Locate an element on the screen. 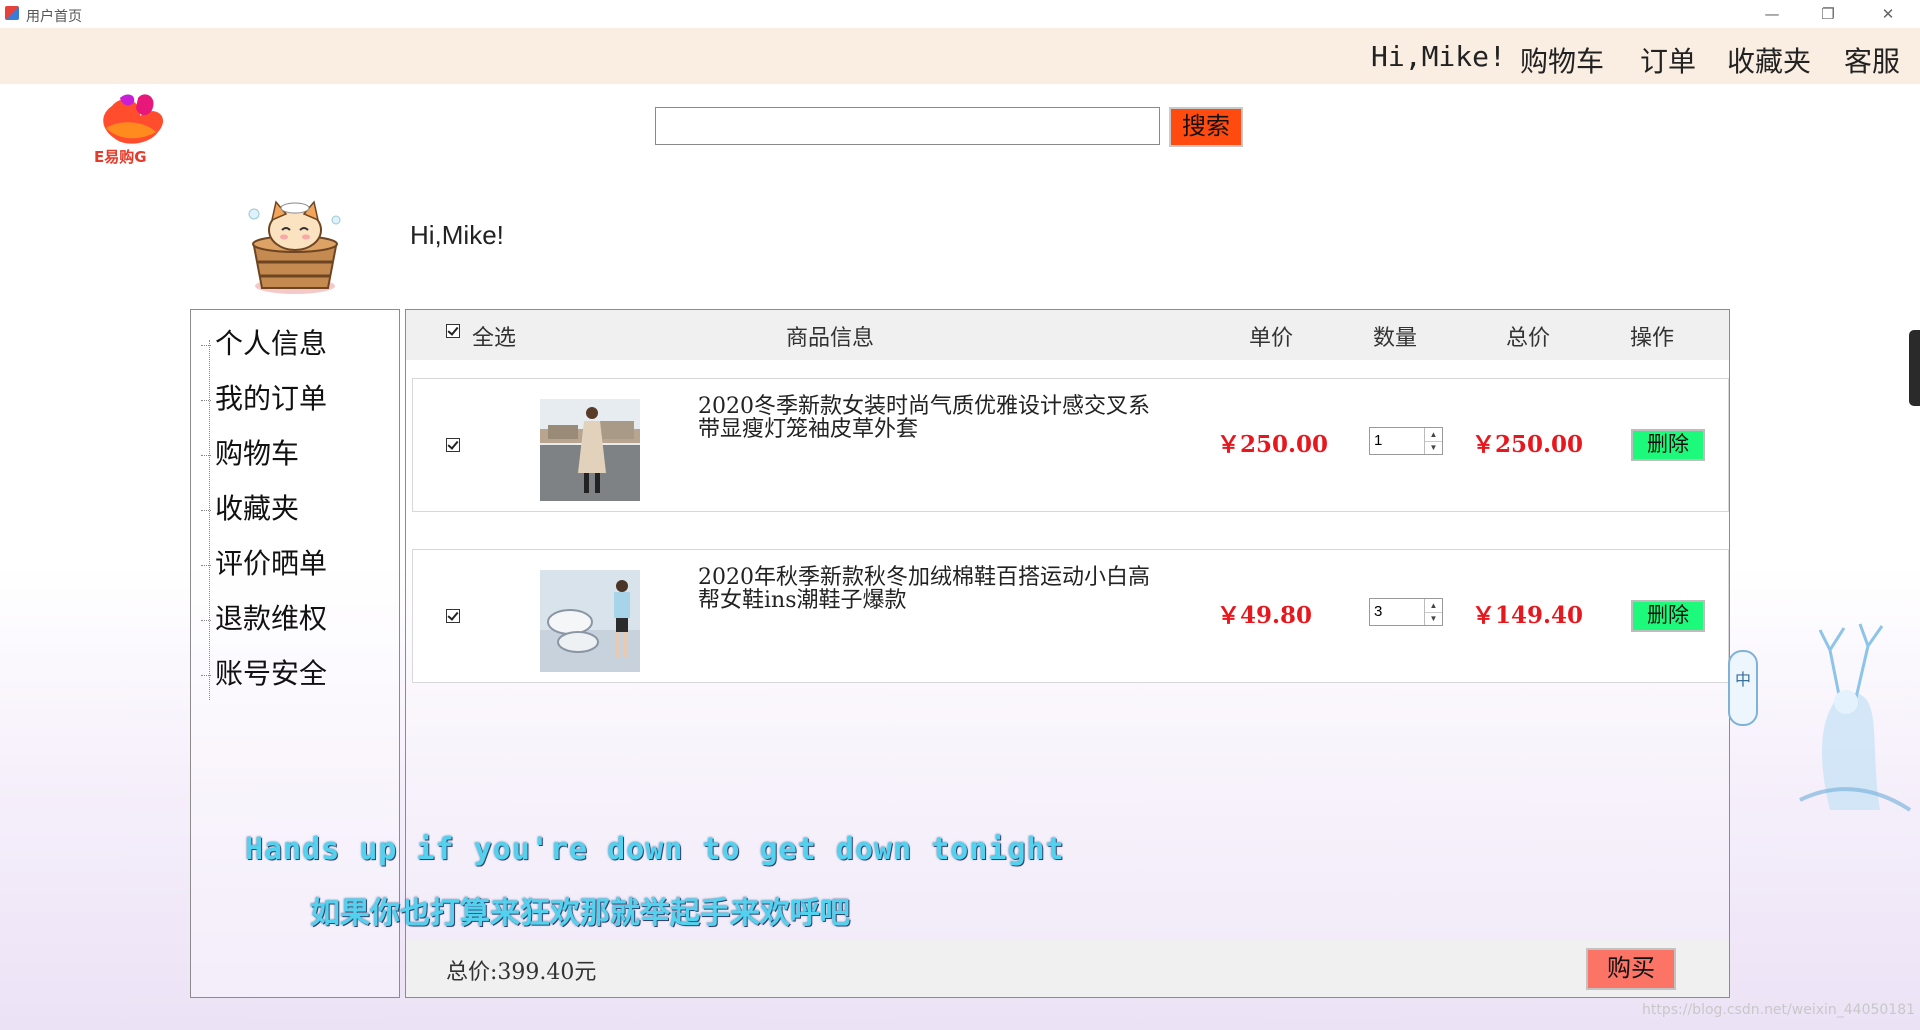 The width and height of the screenshot is (1920, 1030). product-image-coat is located at coordinates (590, 450).